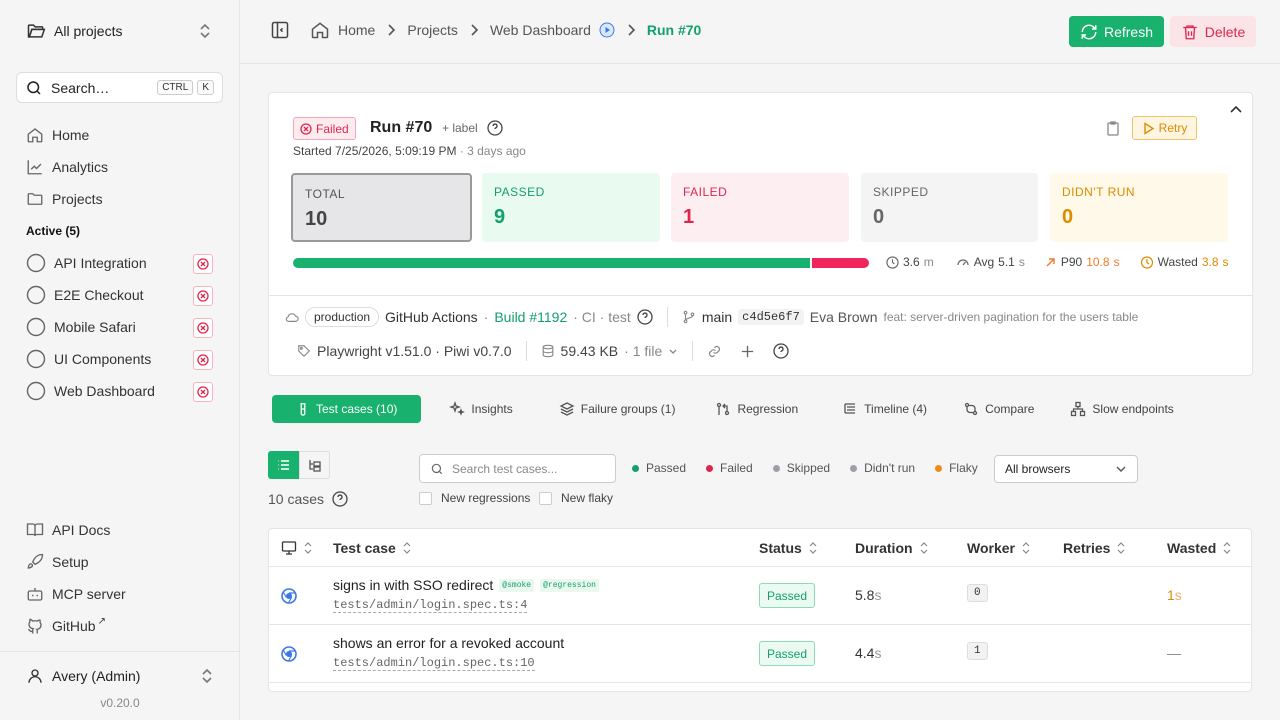  What do you see at coordinates (57, 562) in the screenshot?
I see `sidebar-link-setup: Setup` at bounding box center [57, 562].